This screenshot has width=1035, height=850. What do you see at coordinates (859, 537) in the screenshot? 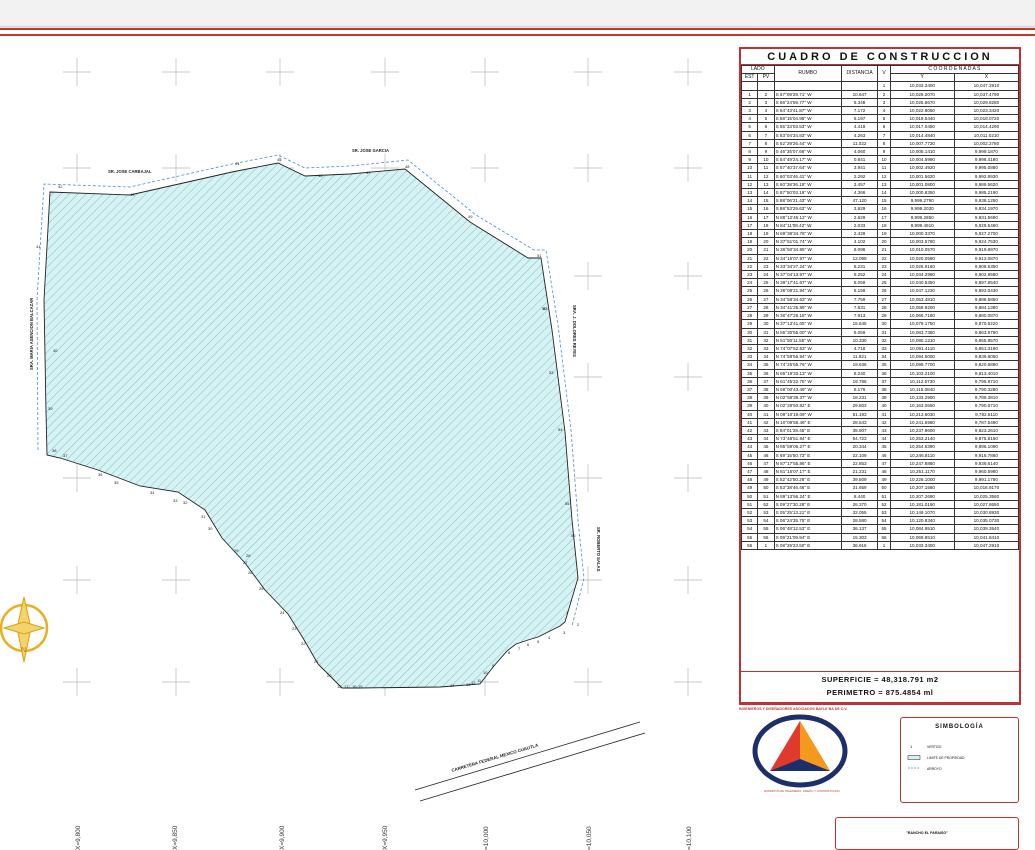
I see `cell: 15.303` at bounding box center [859, 537].